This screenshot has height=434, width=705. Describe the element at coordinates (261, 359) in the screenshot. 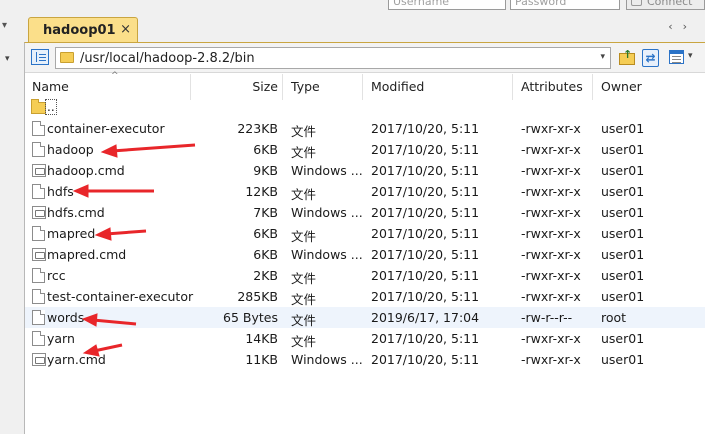

I see `file-size: 11KB` at that location.